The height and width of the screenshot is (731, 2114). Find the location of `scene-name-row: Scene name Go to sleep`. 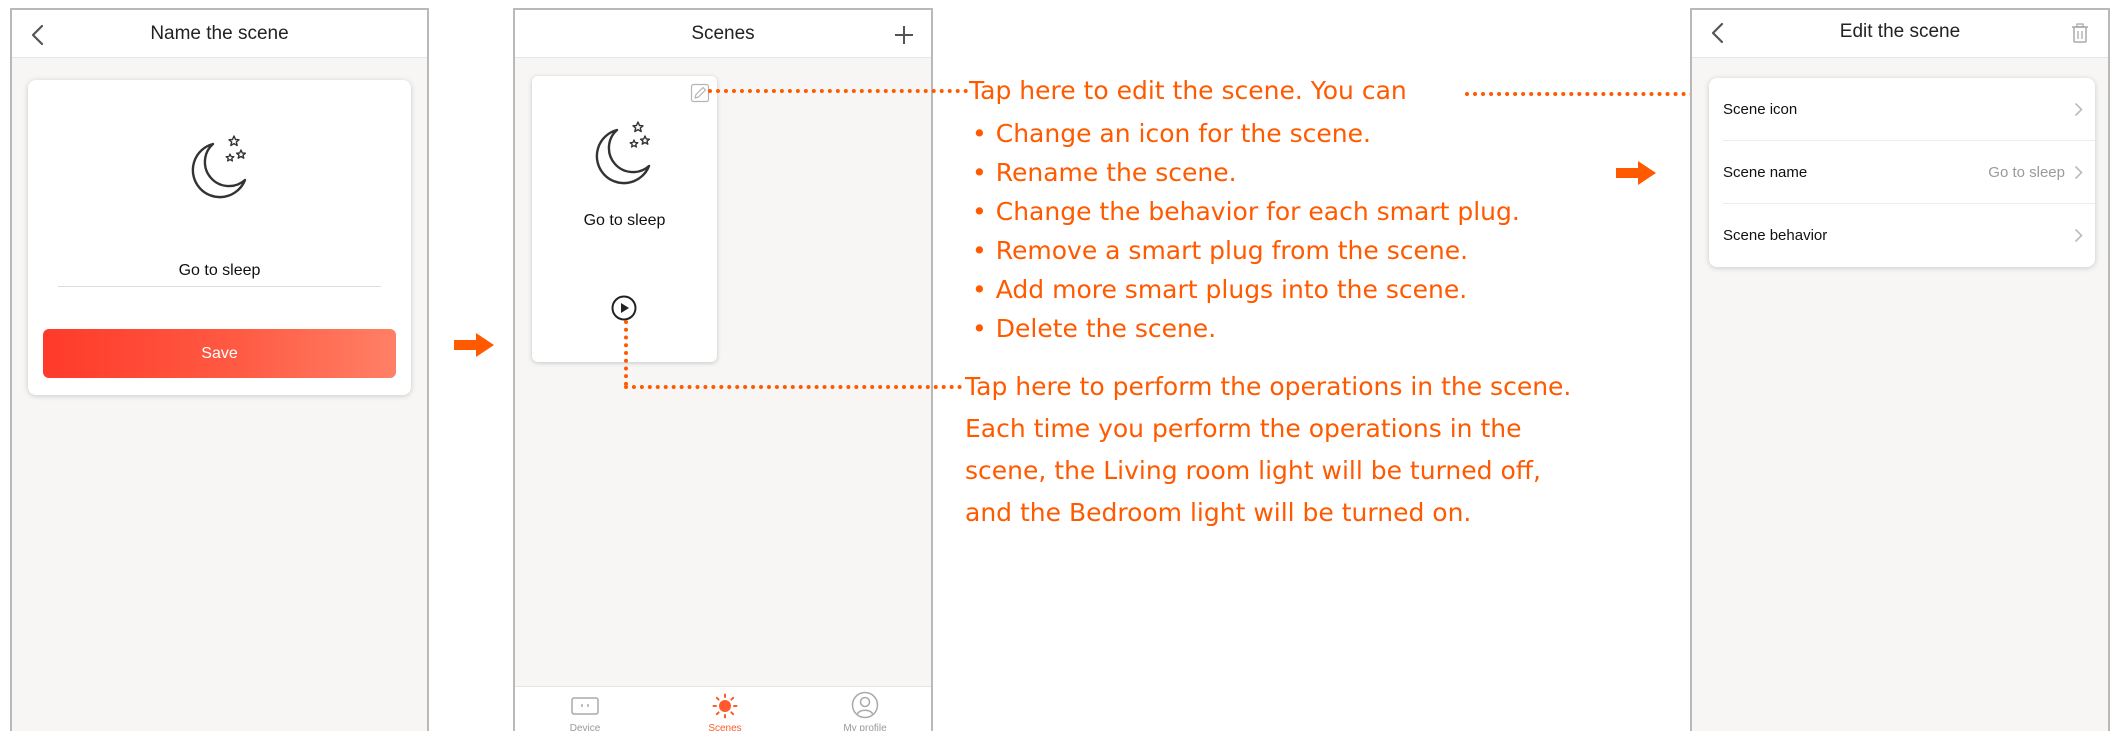

scene-name-row: Scene name Go to sleep is located at coordinates (1909, 172).